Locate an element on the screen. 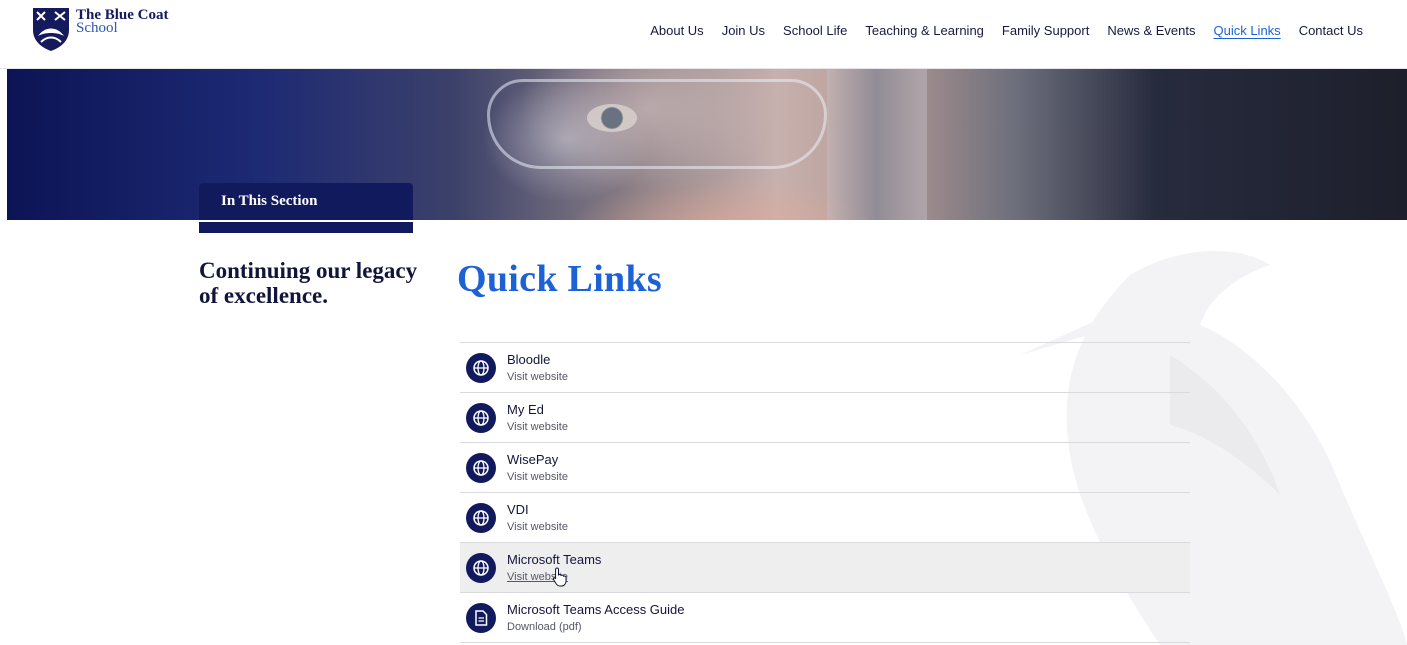 Image resolution: width=1407 pixels, height=645 pixels. page-title: Quick Links is located at coordinates (560, 279).